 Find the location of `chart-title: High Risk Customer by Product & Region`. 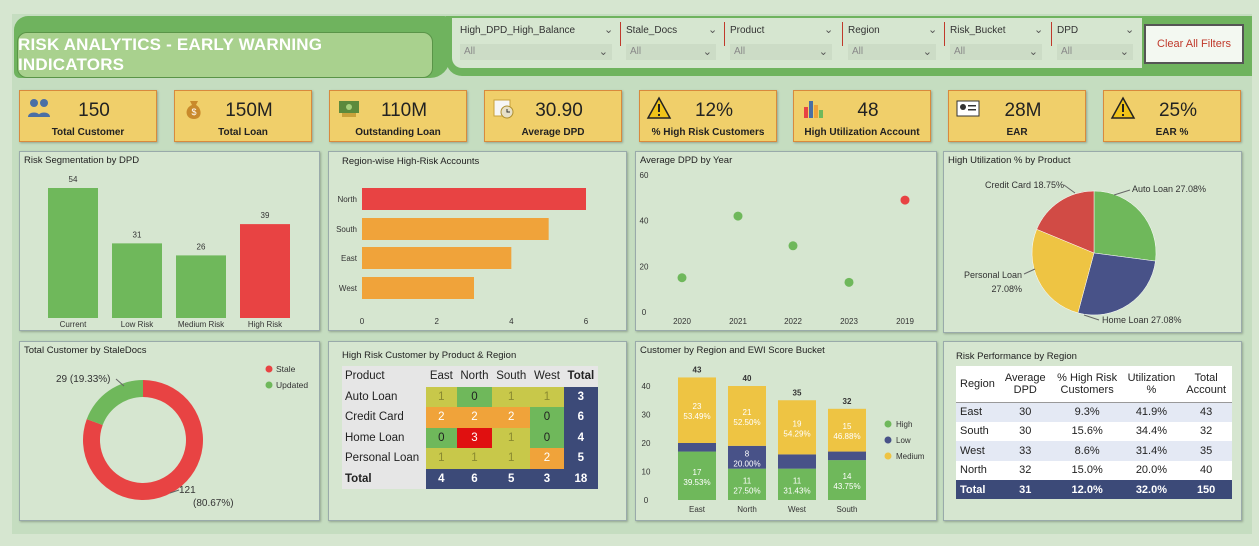

chart-title: High Risk Customer by Product & Region is located at coordinates (429, 355).